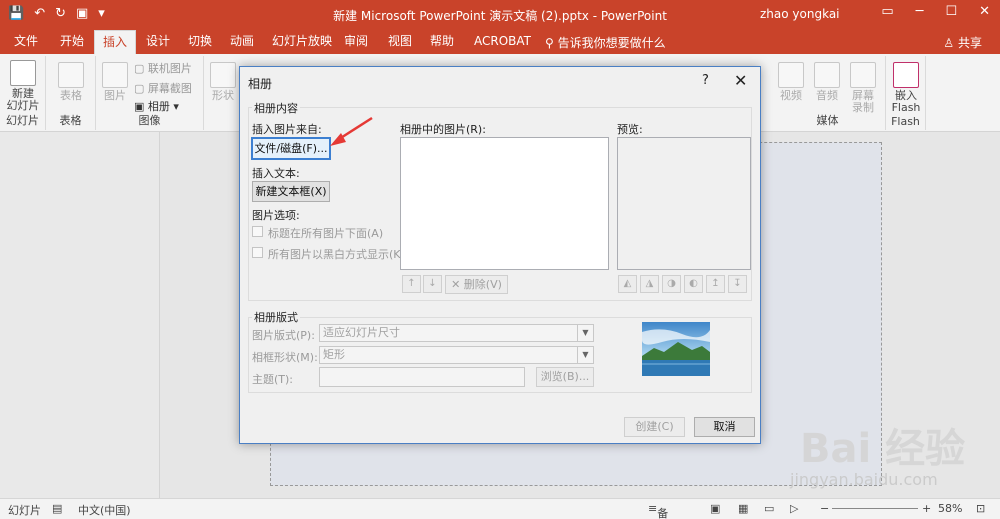 The width and height of the screenshot is (1000, 519). Describe the element at coordinates (351, 131) in the screenshot. I see `annotation-arrow` at that location.